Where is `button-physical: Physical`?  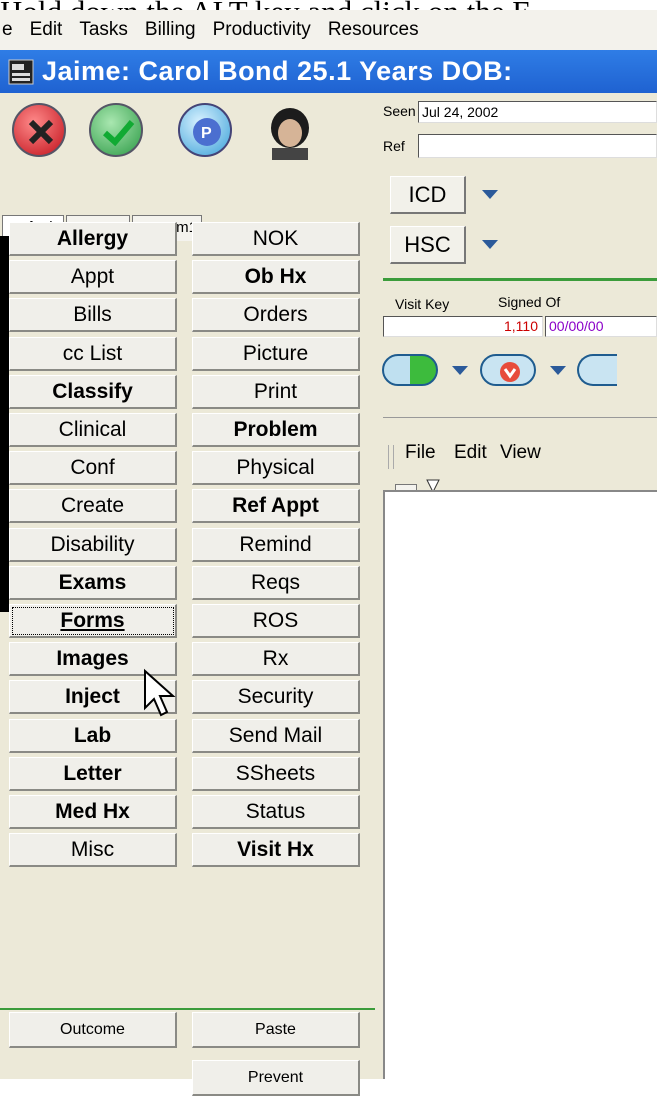 button-physical: Physical is located at coordinates (276, 468).